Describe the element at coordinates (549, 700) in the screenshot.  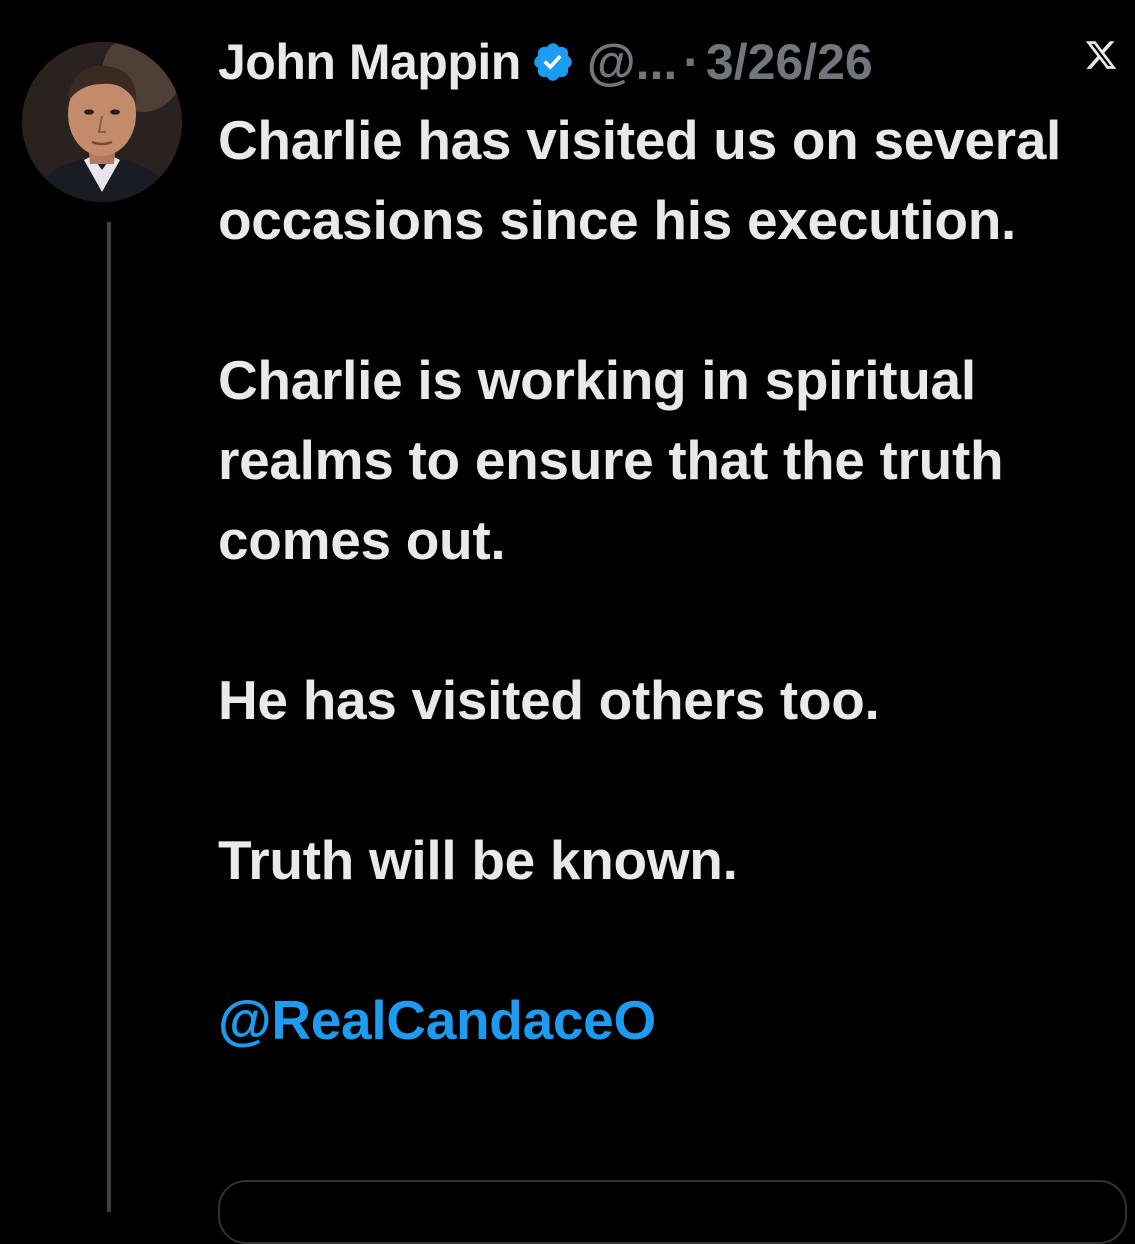
I see `post-paragraph-3: He has visited others too.` at that location.